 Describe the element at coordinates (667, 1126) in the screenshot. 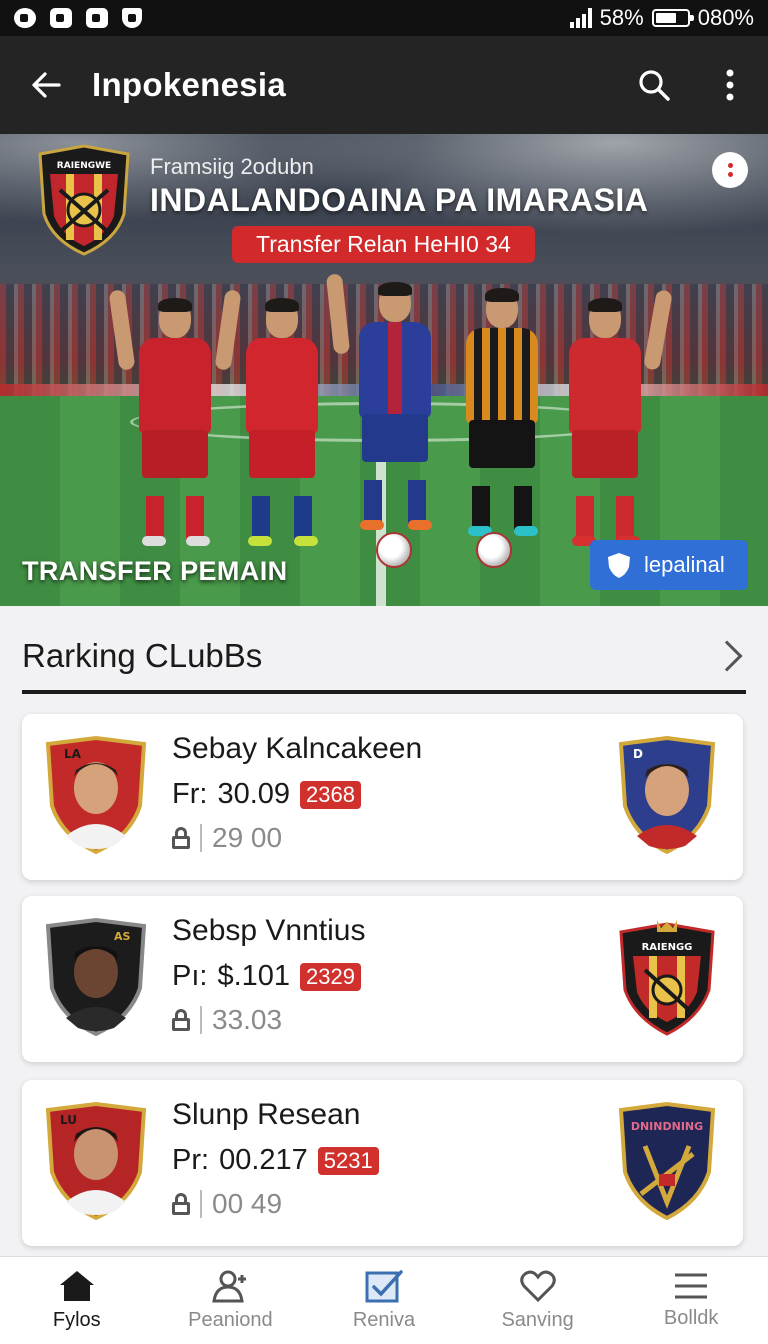

I see `crest-lettering: DNINDNING` at that location.